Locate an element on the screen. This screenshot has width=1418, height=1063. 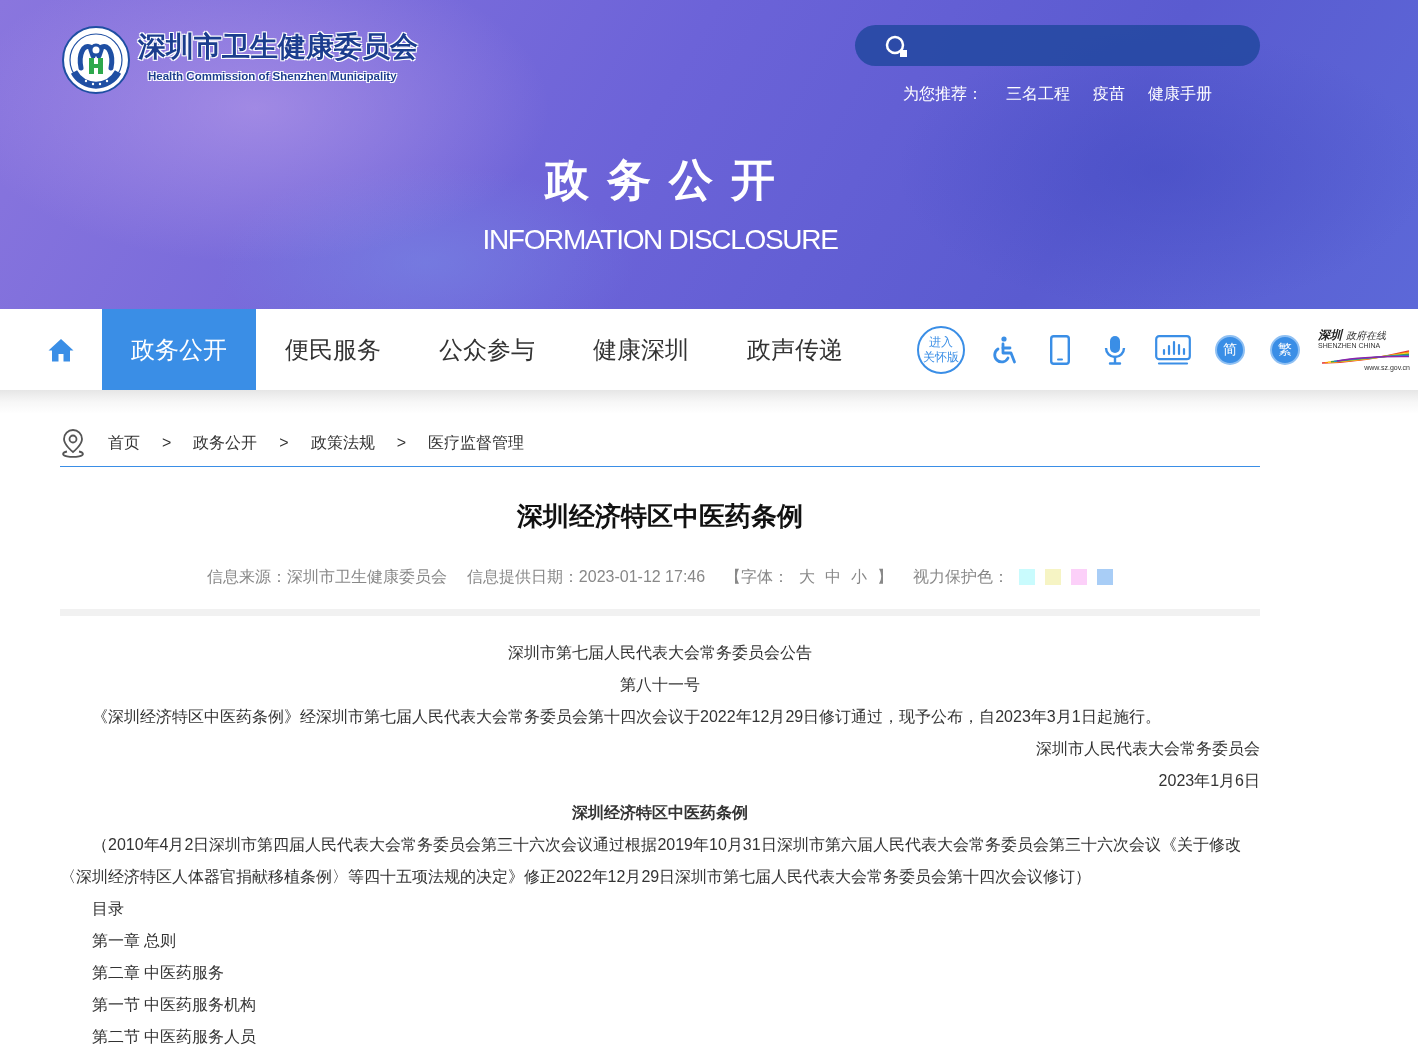
nav-tab: 健康深圳 is located at coordinates (641, 349).